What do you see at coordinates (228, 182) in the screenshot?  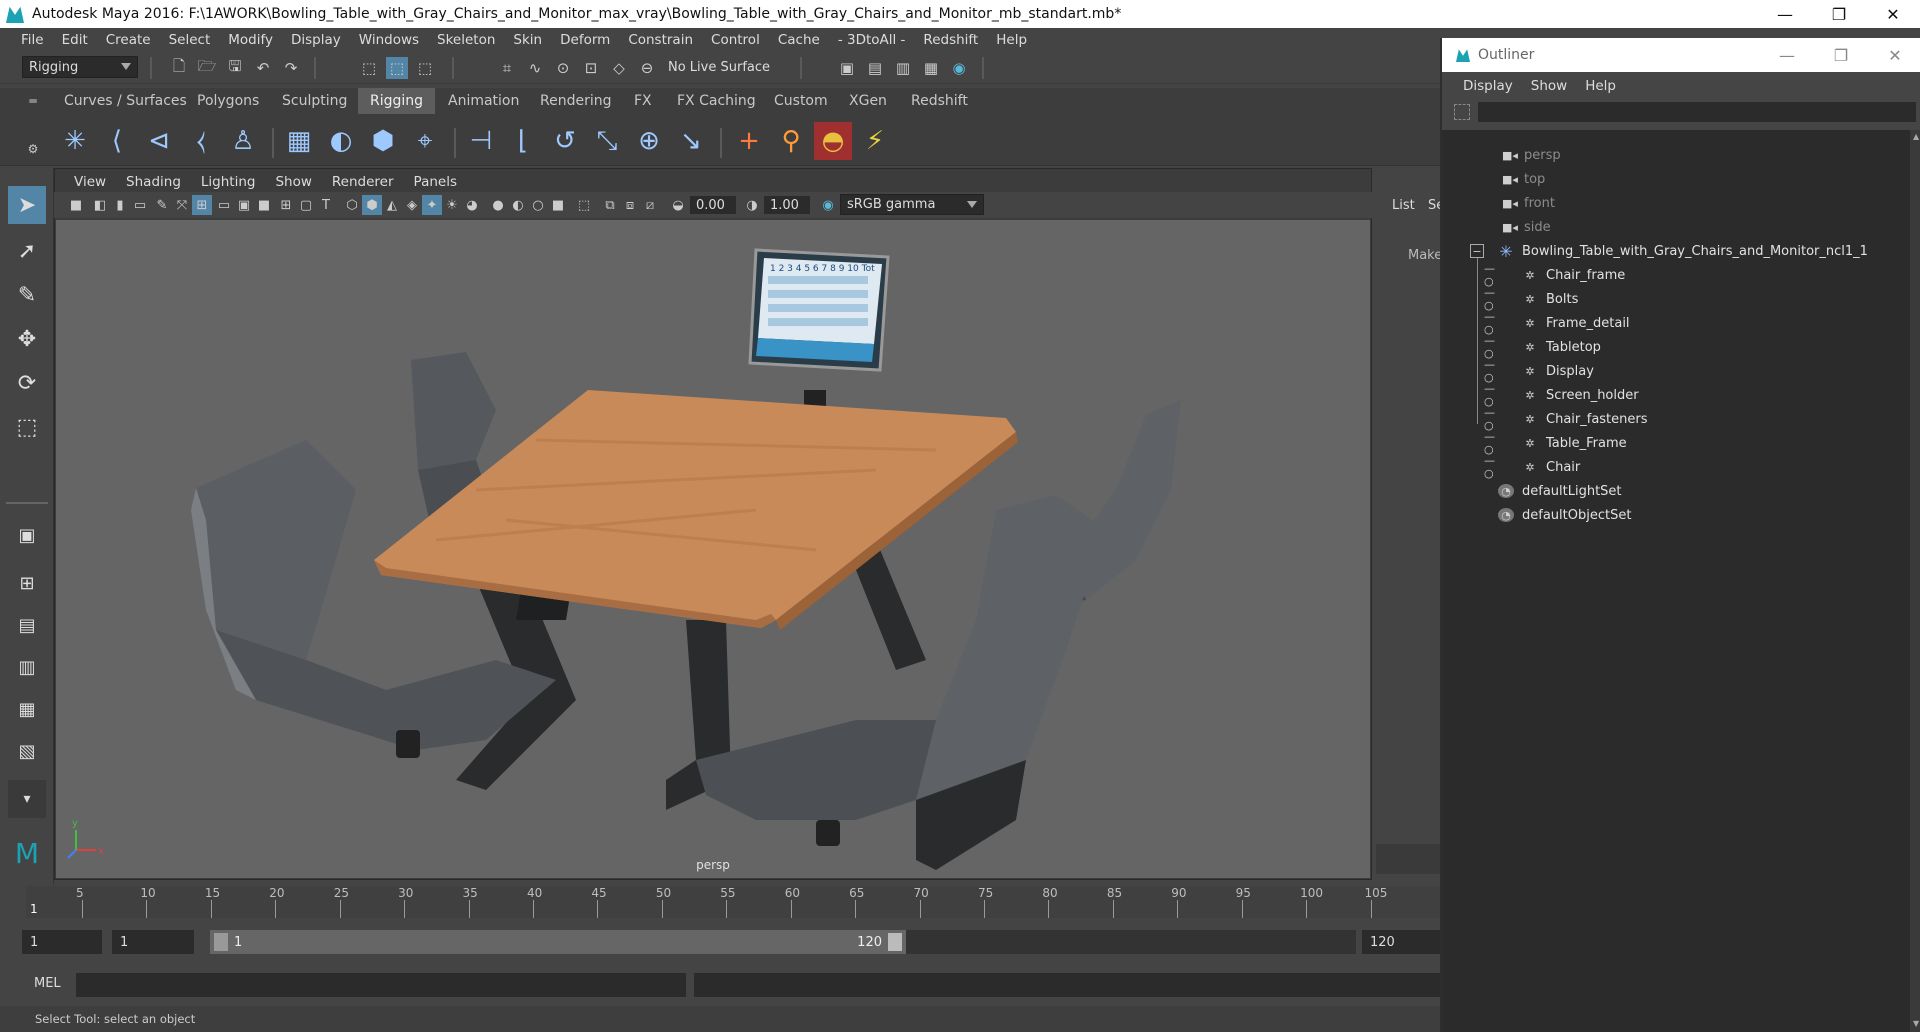 I see `viewport-menu-lighting: Lighting` at bounding box center [228, 182].